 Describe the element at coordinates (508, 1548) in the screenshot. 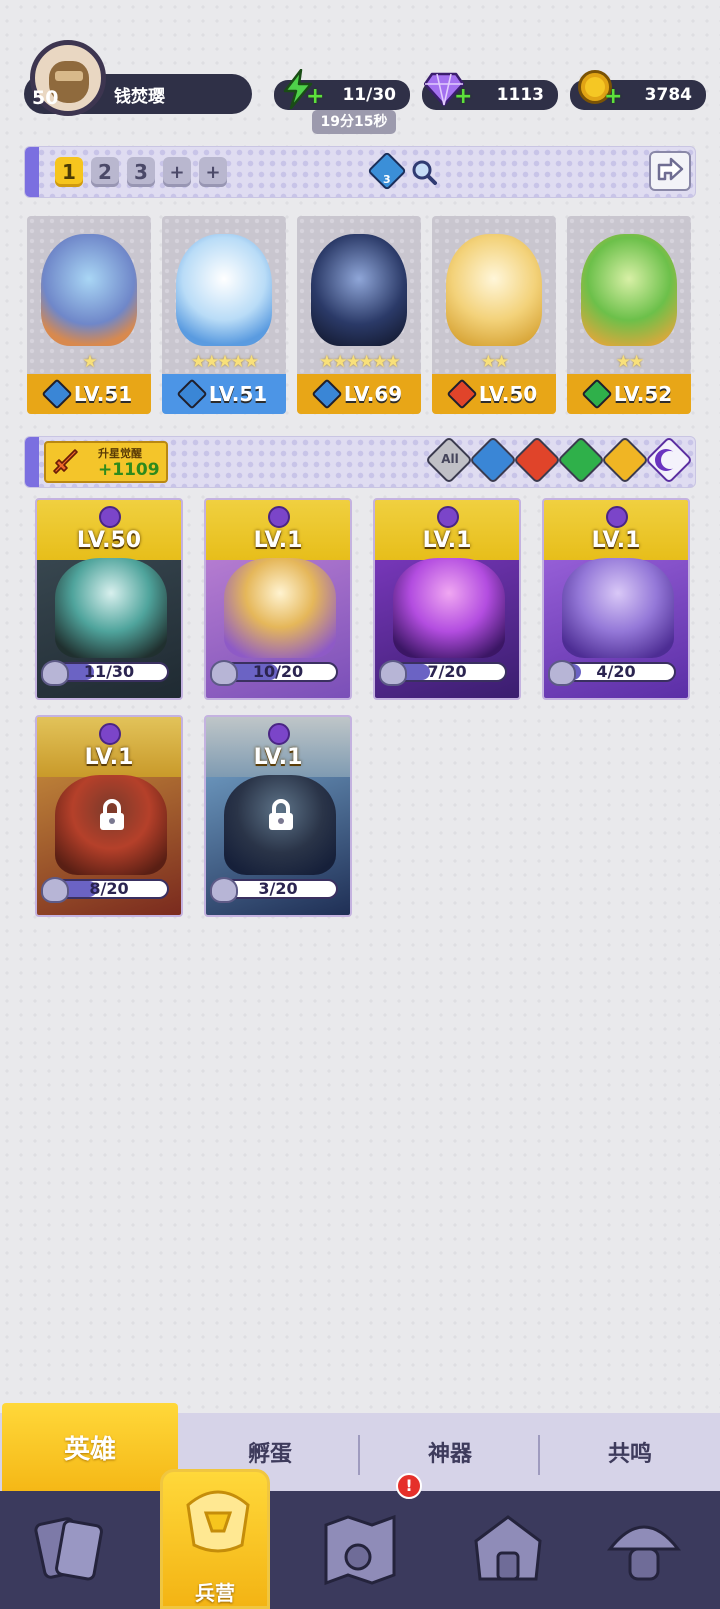

I see `castle-icon` at that location.